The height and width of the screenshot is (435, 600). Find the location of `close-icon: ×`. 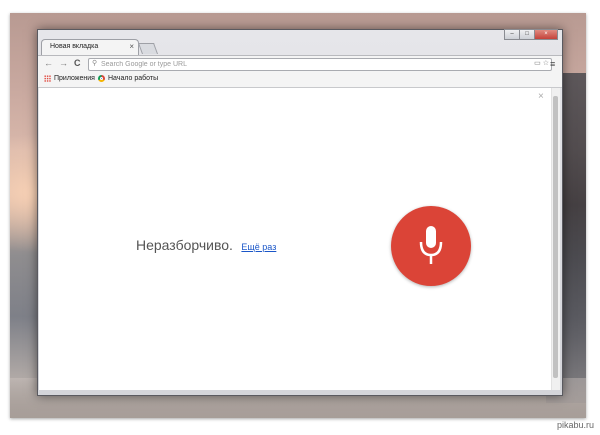

close-icon: × is located at coordinates (541, 96).